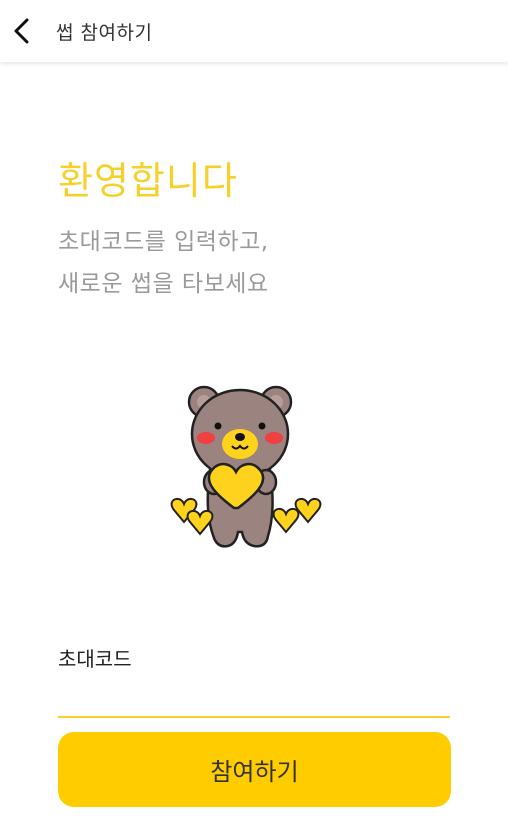 The image size is (508, 816). I want to click on page-title: 썹 참여하기, so click(104, 32).